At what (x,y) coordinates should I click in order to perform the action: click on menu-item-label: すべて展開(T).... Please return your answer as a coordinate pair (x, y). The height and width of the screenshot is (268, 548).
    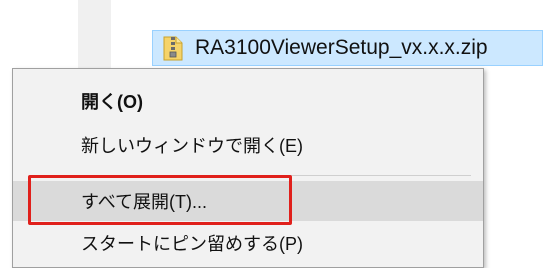
    Looking at the image, I should click on (144, 202).